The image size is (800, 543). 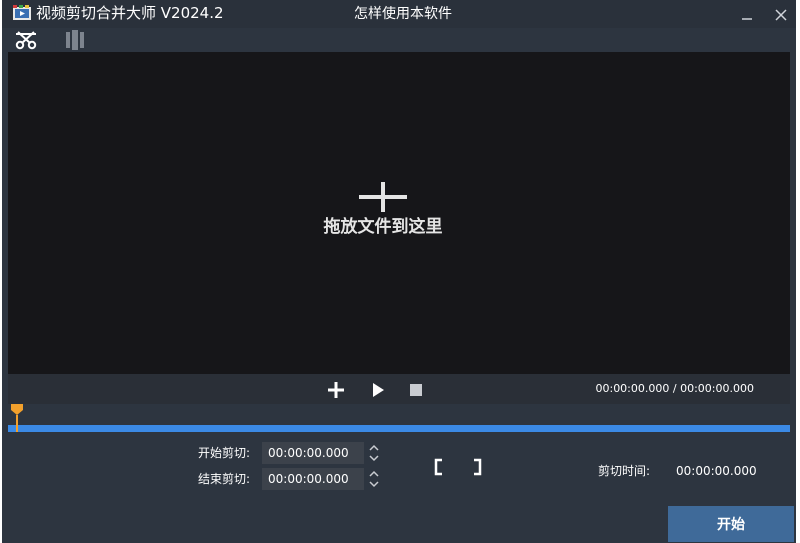 I want to click on how-to-use-link: 怎样使用本软件, so click(x=403, y=14).